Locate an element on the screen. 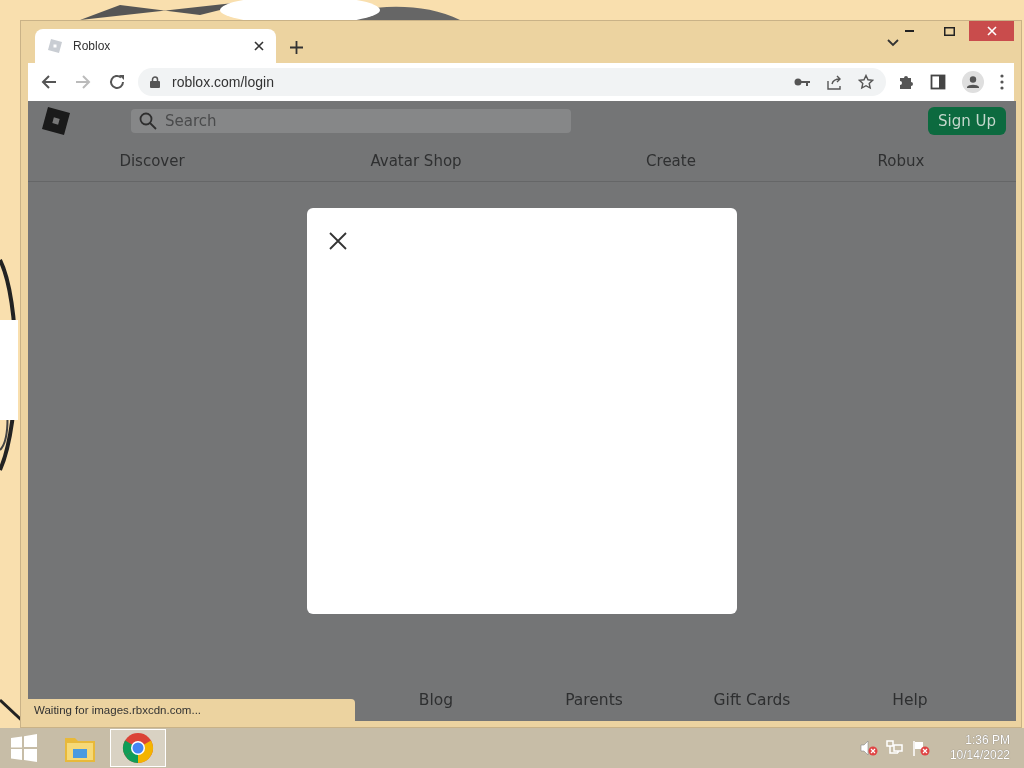 This screenshot has width=1024, height=768. clock-time: 1:36 PM is located at coordinates (987, 740).